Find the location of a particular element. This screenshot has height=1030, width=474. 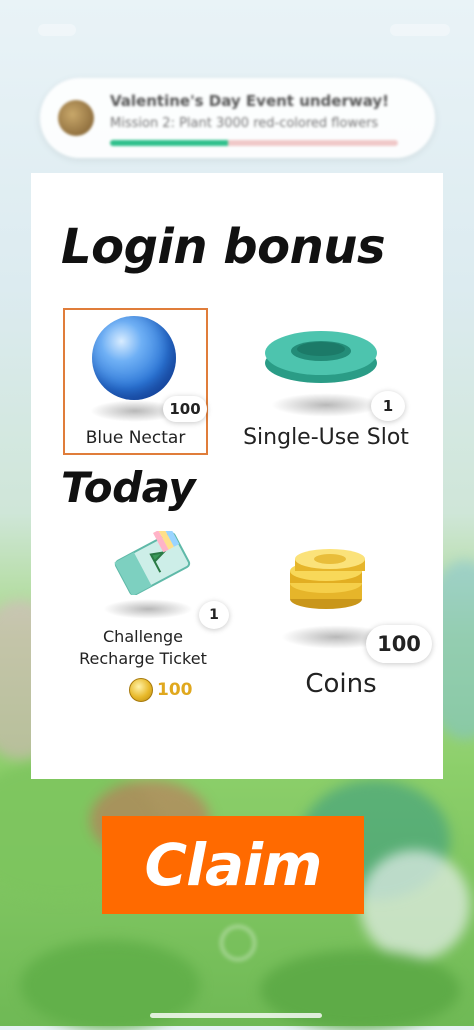

reward-label: Coins is located at coordinates (341, 684).